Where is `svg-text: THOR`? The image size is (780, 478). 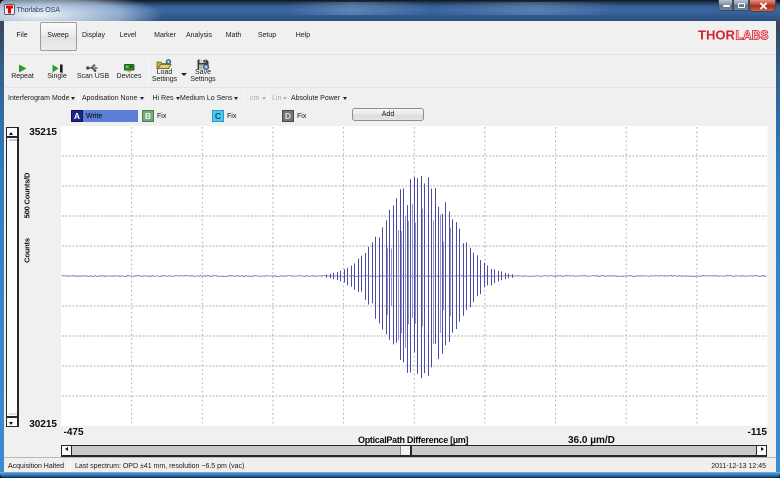 svg-text: THOR is located at coordinates (716, 35).